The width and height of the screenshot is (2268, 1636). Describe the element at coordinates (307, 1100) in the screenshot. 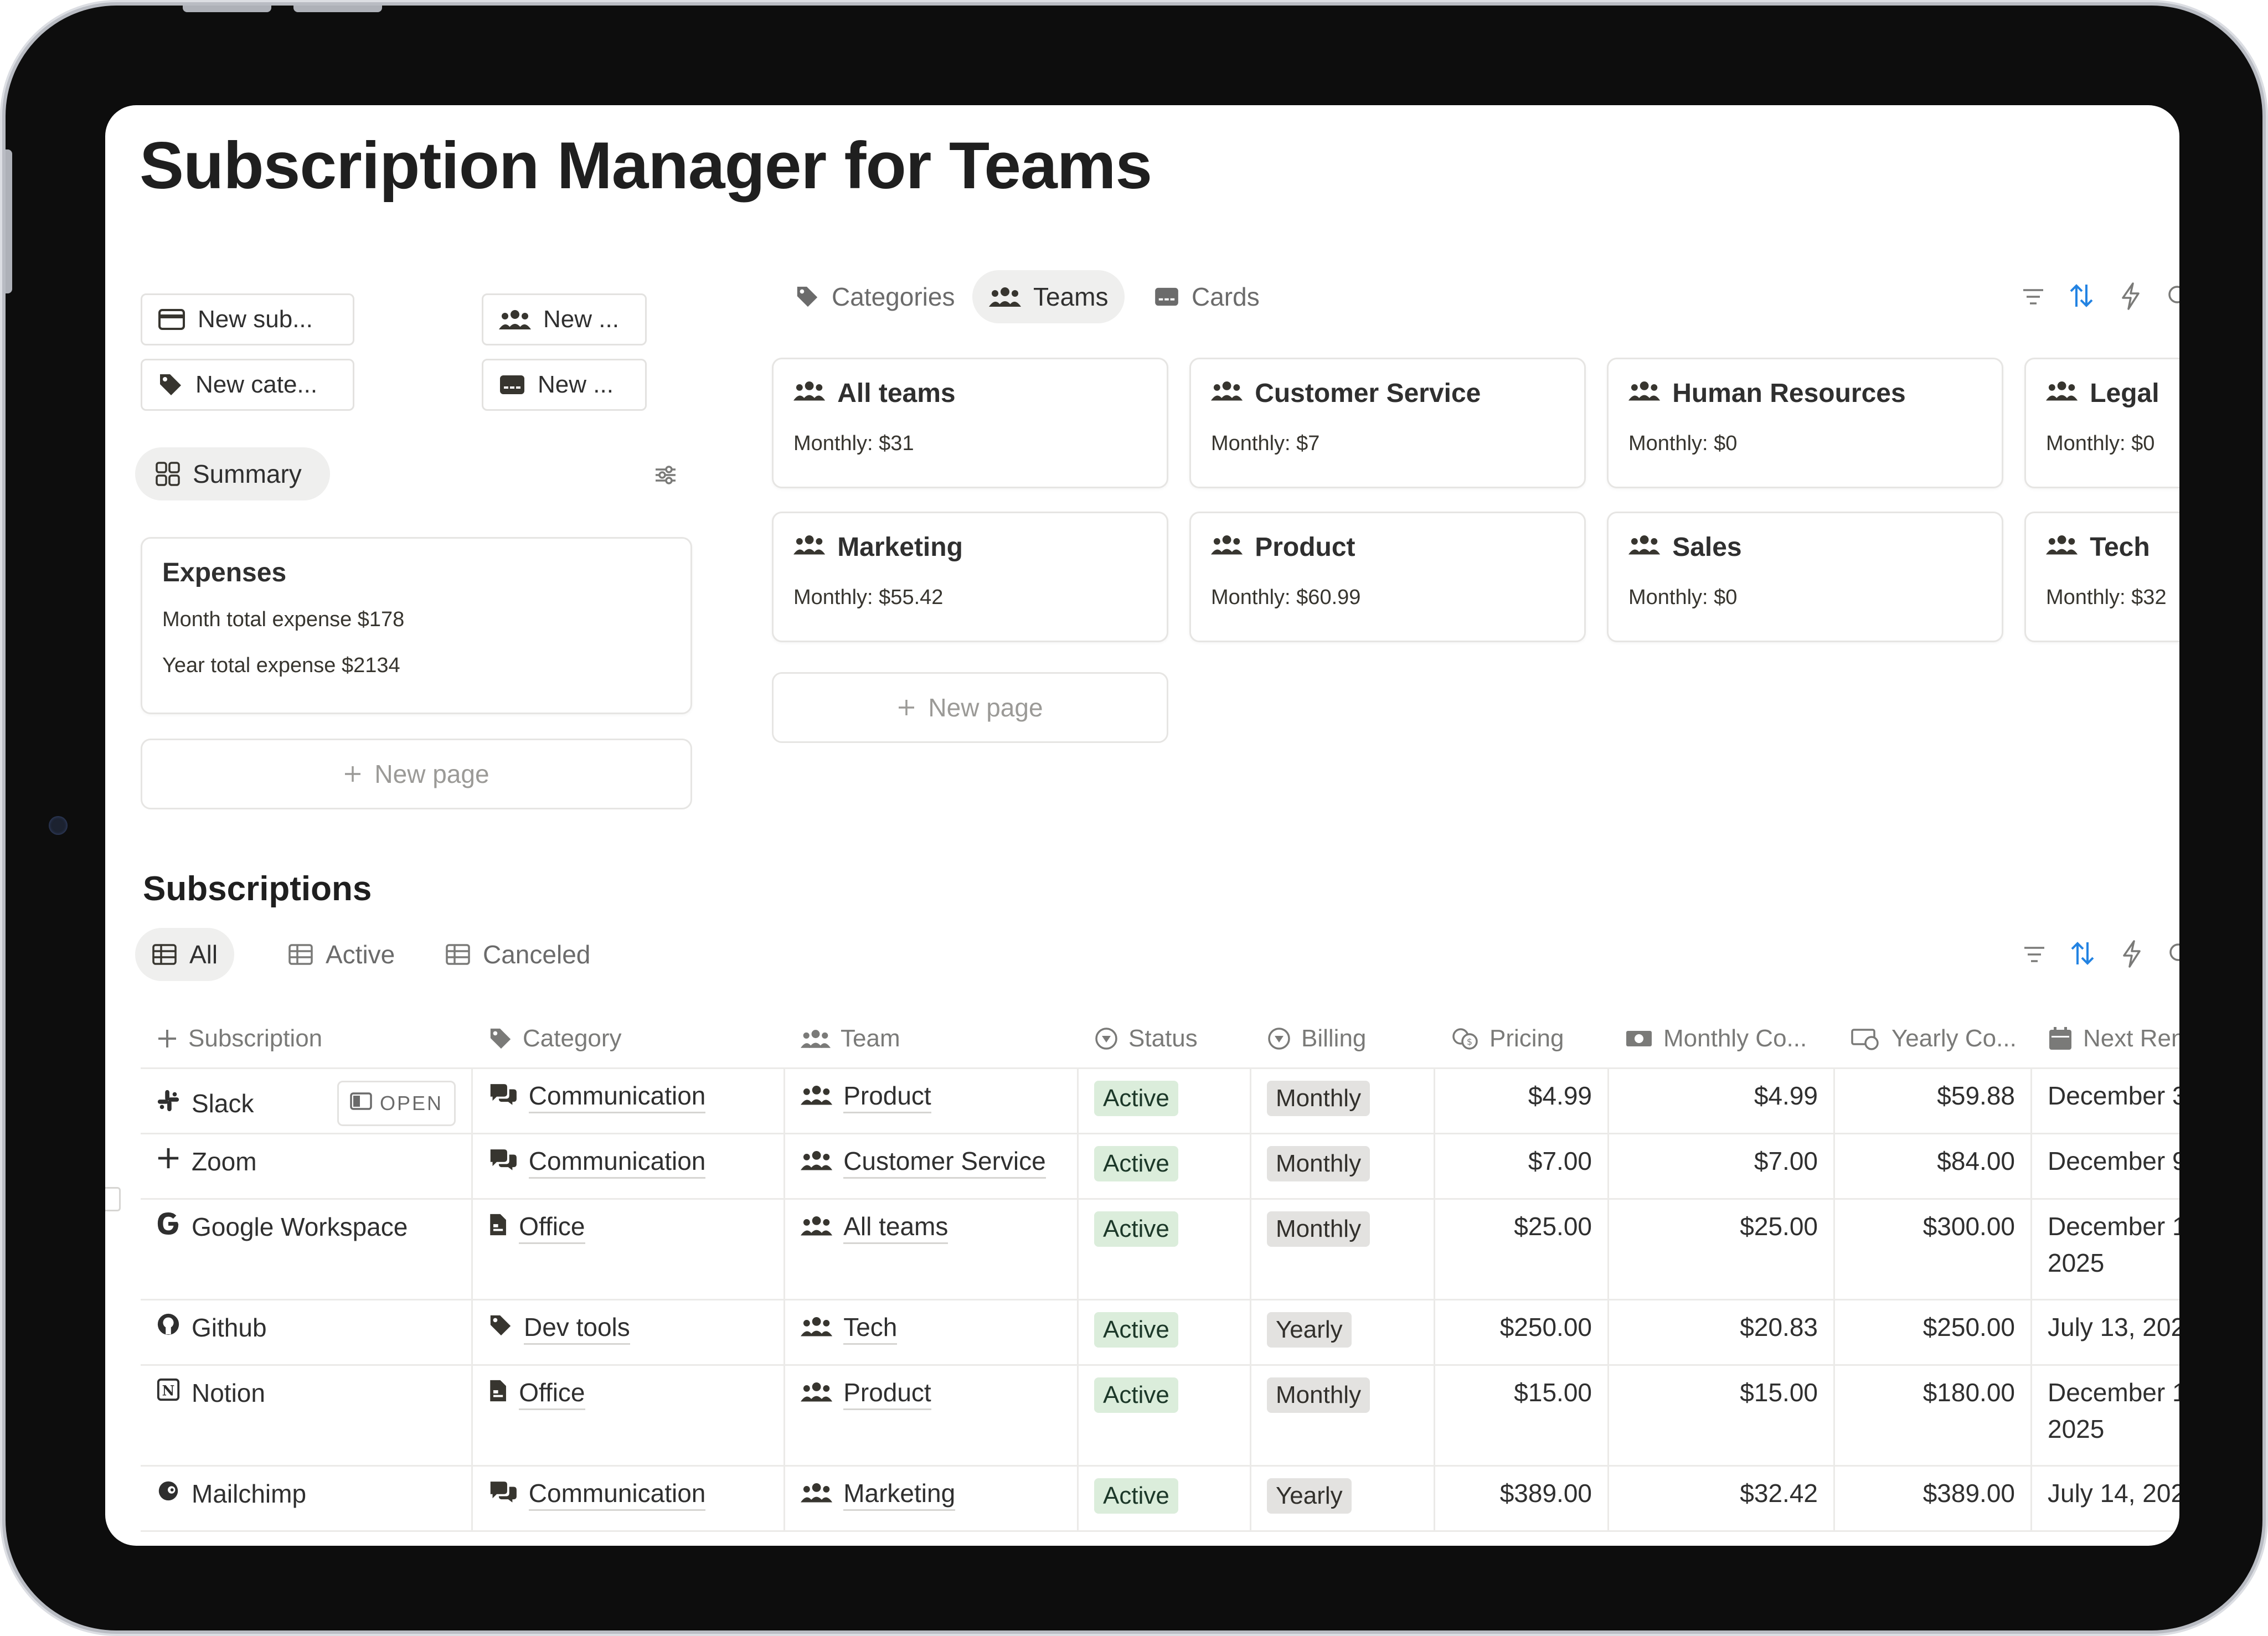

I see `subscription-cell: Slack OPEN` at that location.